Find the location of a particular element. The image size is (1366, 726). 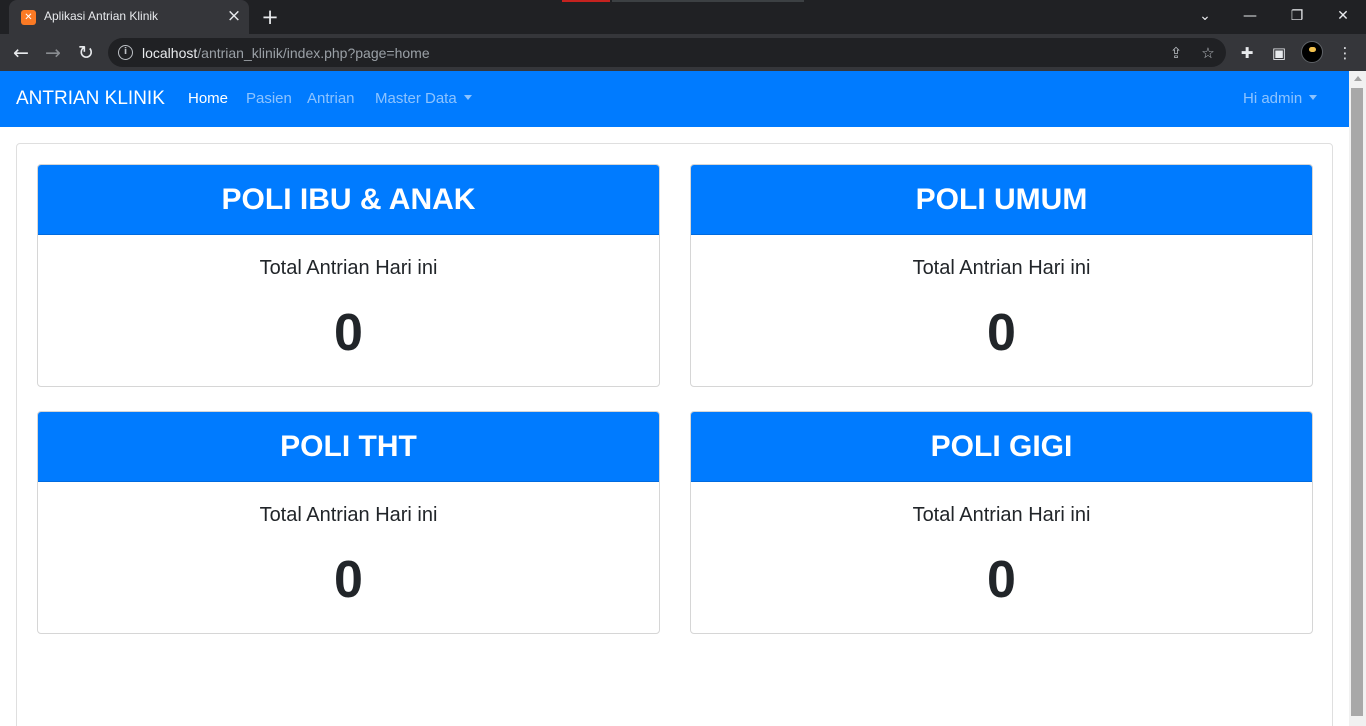

minimize-window-icon: — is located at coordinates (1250, 16).